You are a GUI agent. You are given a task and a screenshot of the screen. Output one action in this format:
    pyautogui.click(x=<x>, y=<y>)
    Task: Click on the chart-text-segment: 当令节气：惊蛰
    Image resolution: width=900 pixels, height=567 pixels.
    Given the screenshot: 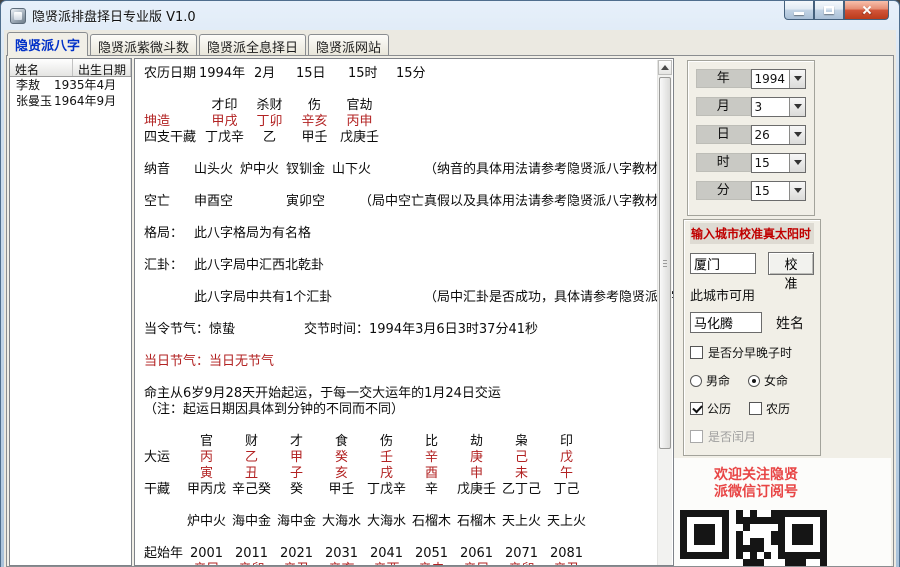 What is the action you would take?
    pyautogui.click(x=190, y=329)
    